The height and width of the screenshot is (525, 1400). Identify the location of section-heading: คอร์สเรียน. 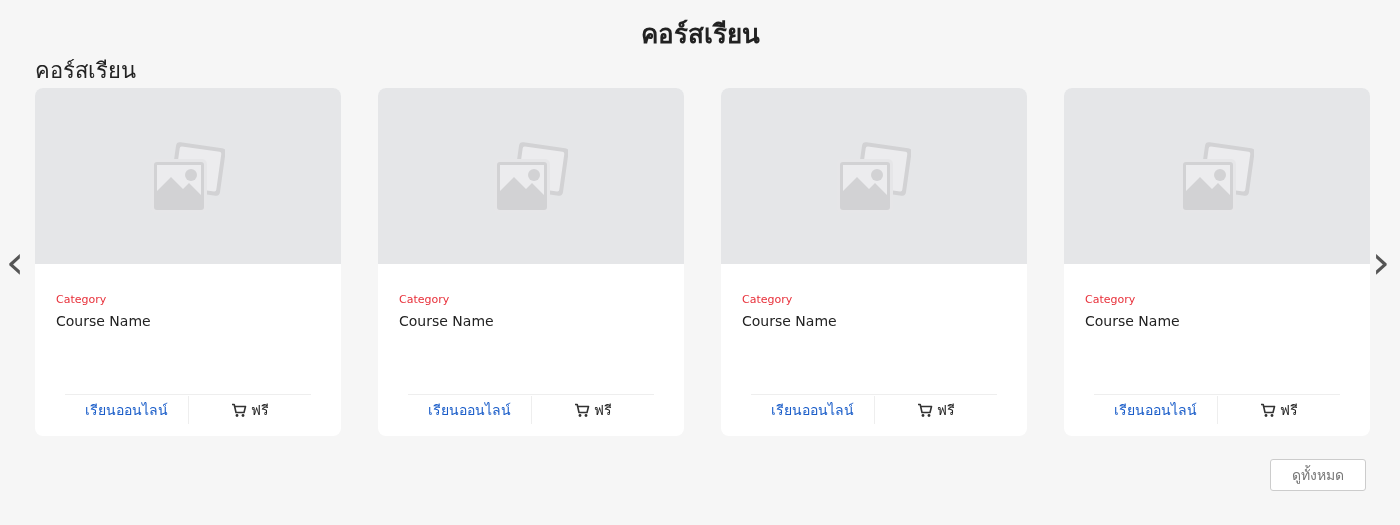
(85, 71).